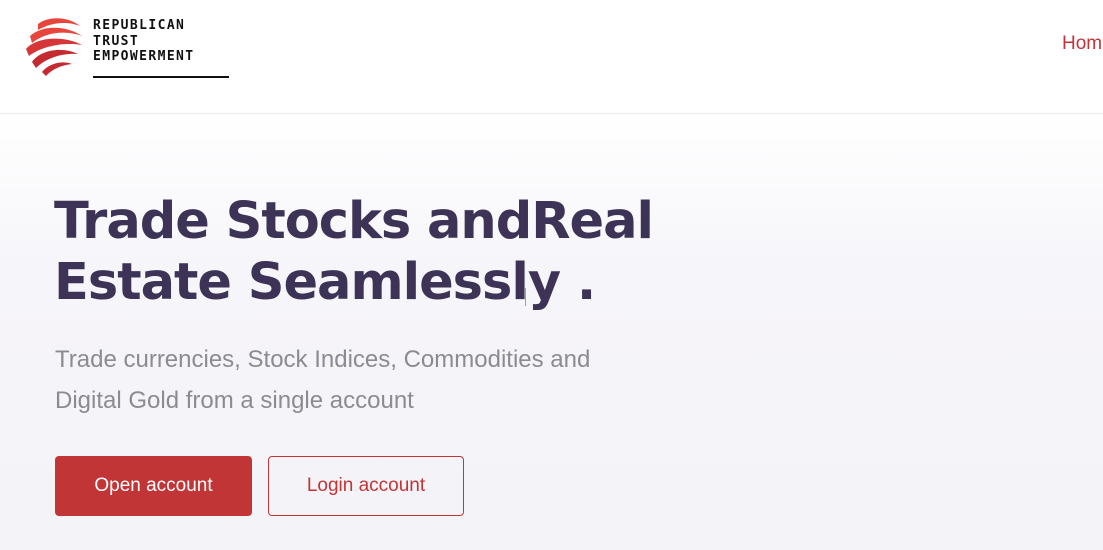  Describe the element at coordinates (354, 221) in the screenshot. I see `hero-title-line-1: Trade Stocks andReal` at that location.